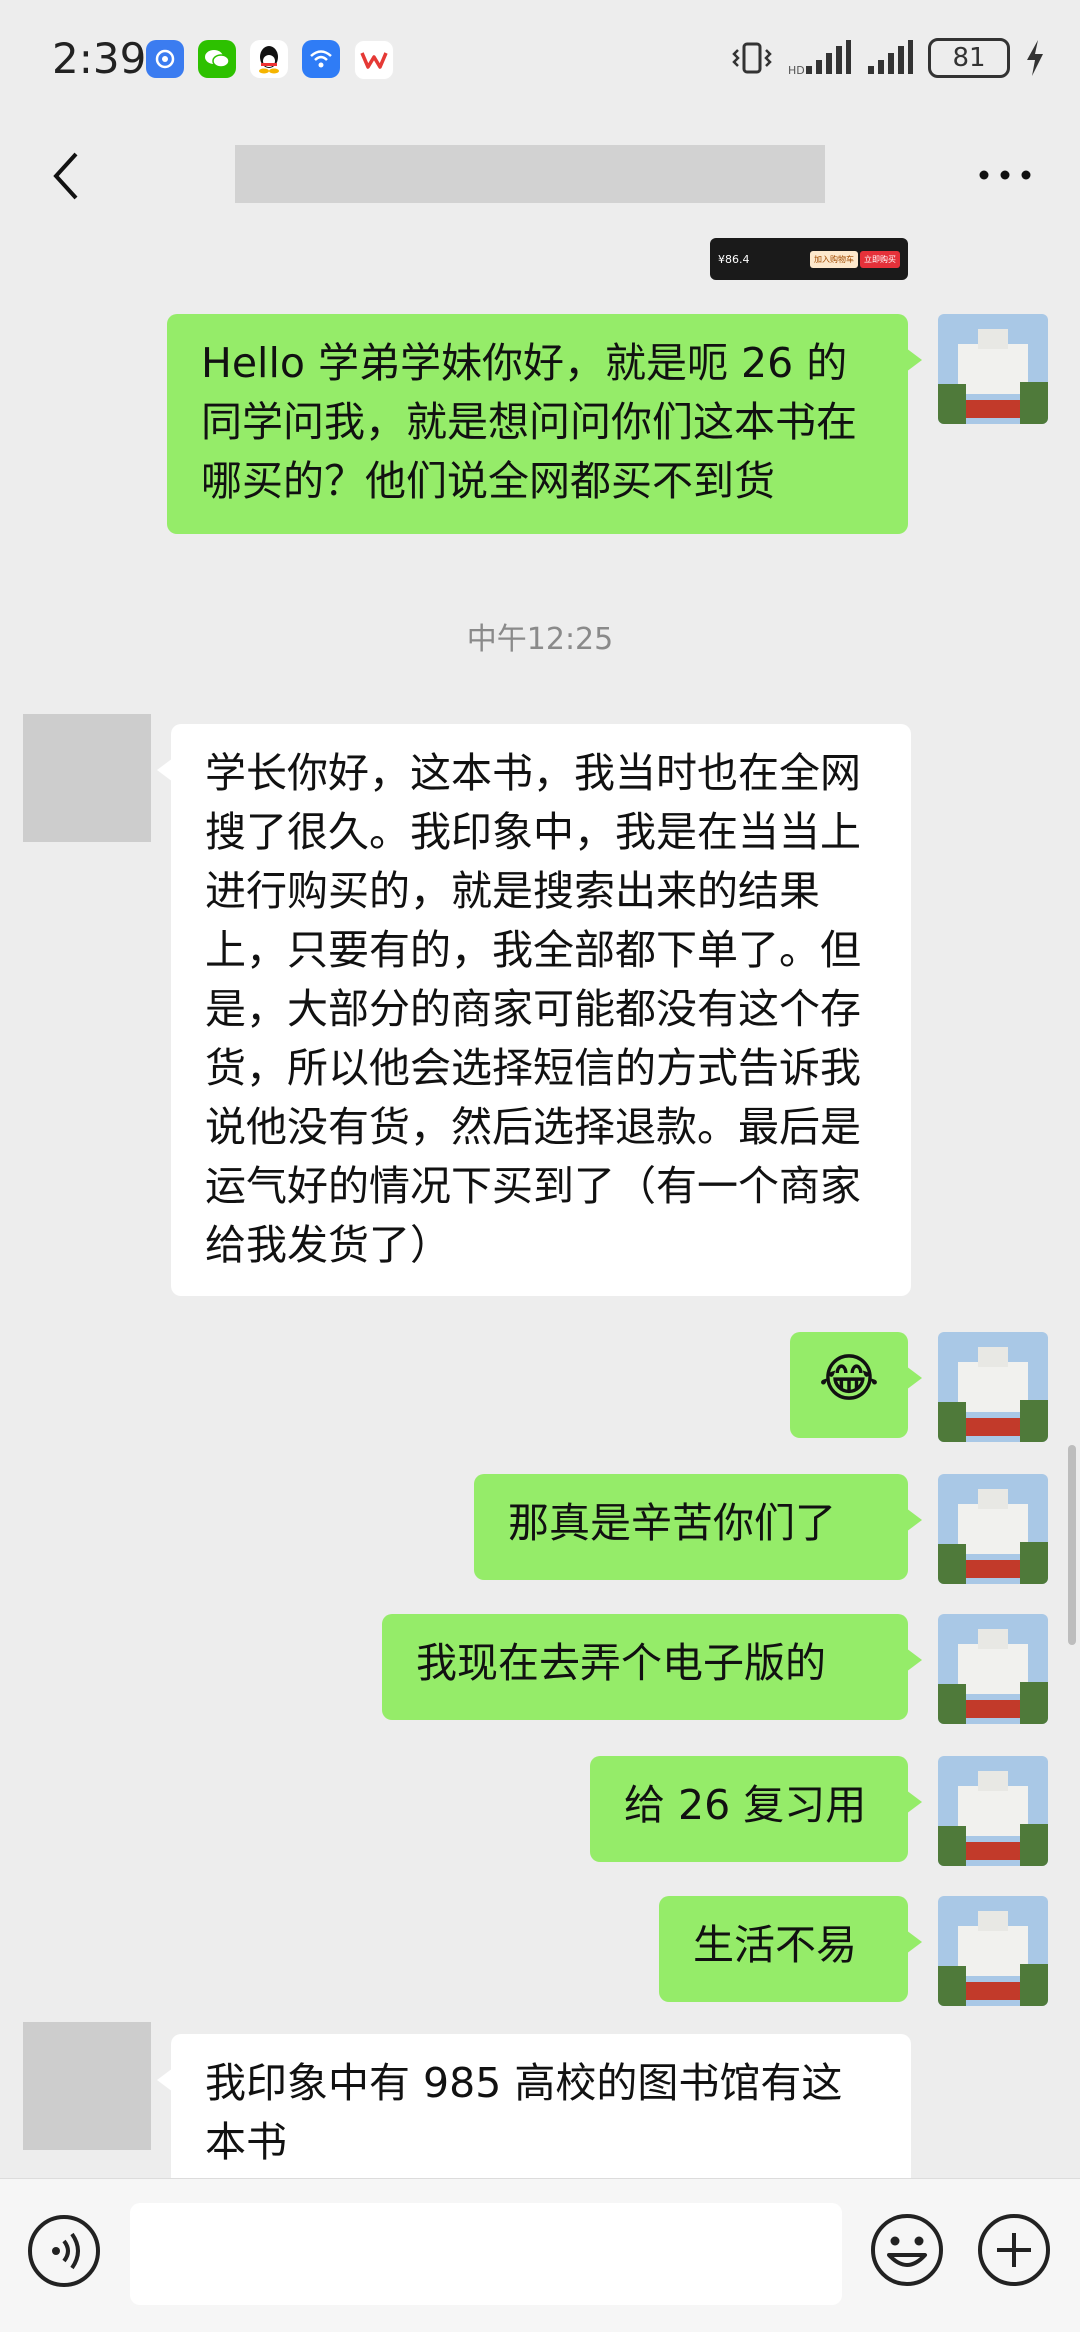 This screenshot has height=2332, width=1080. Describe the element at coordinates (775, 1945) in the screenshot. I see `message-text: 生活不易` at that location.